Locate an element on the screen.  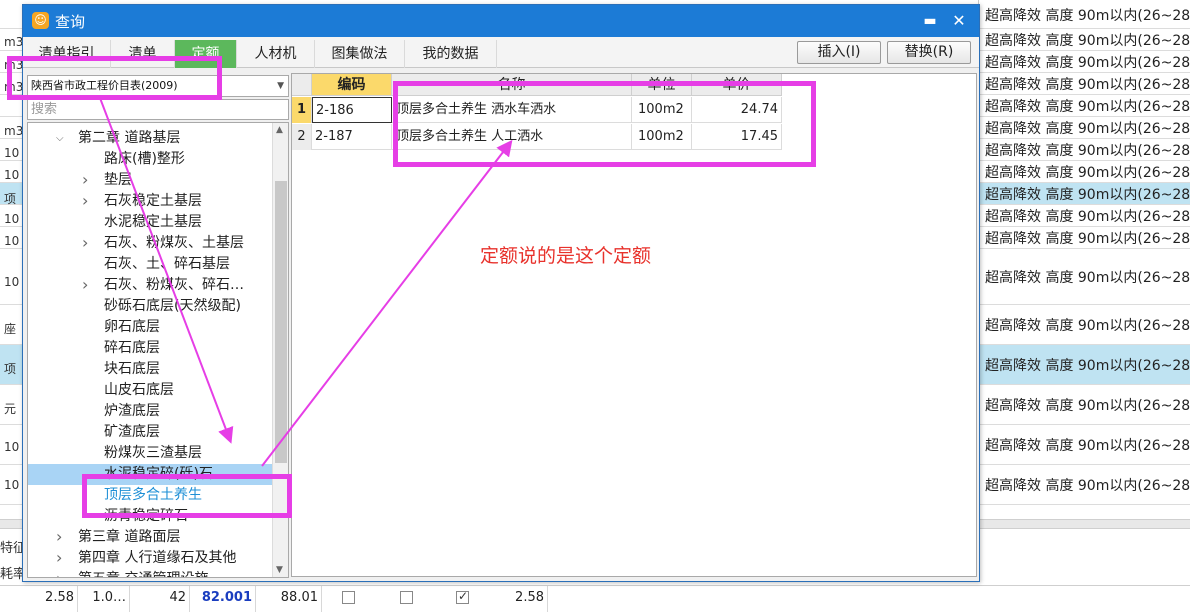
scroll-down-icon: ▼ is located at coordinates (279, 570).